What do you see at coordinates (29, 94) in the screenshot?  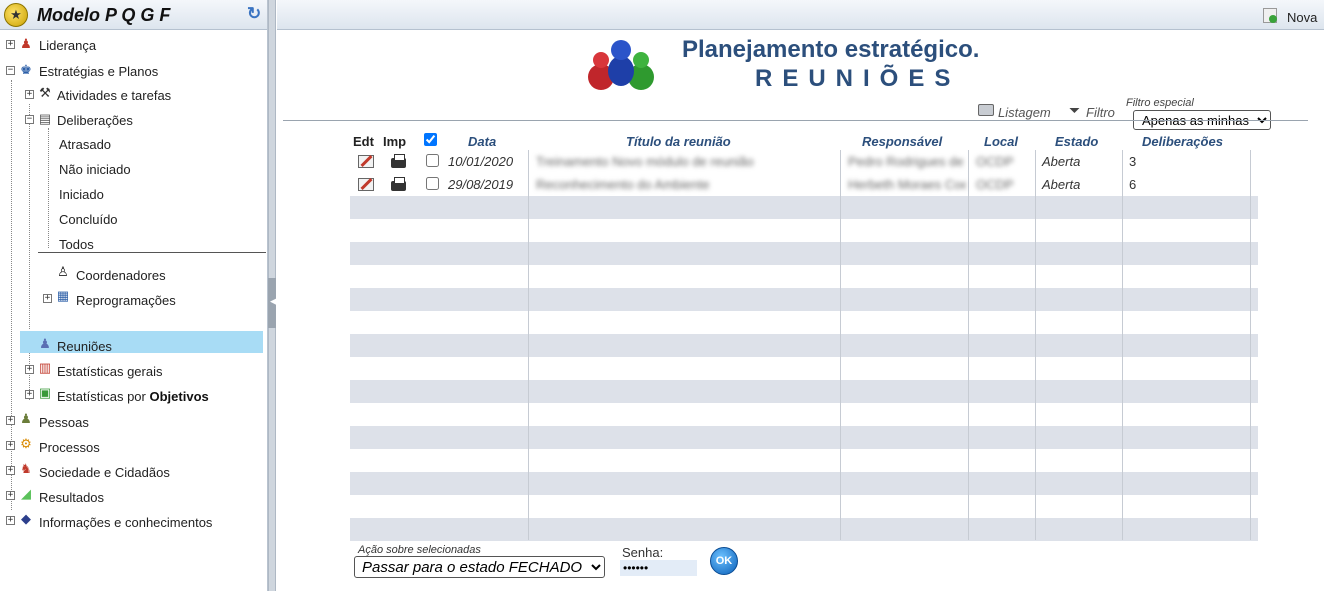 I see `expand-atividades-icon: +` at bounding box center [29, 94].